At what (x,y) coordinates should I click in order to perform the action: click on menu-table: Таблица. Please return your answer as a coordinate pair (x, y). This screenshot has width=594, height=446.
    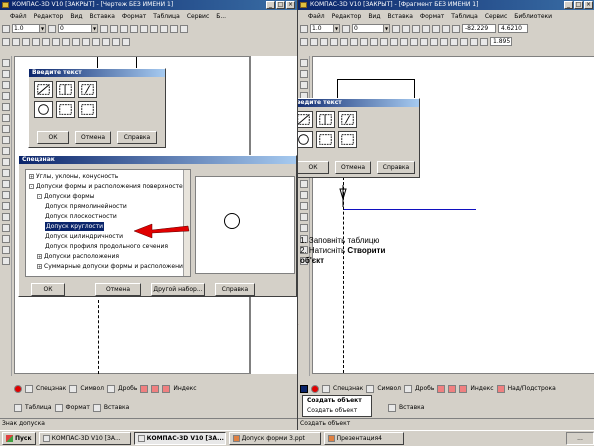
    Looking at the image, I should click on (166, 16).